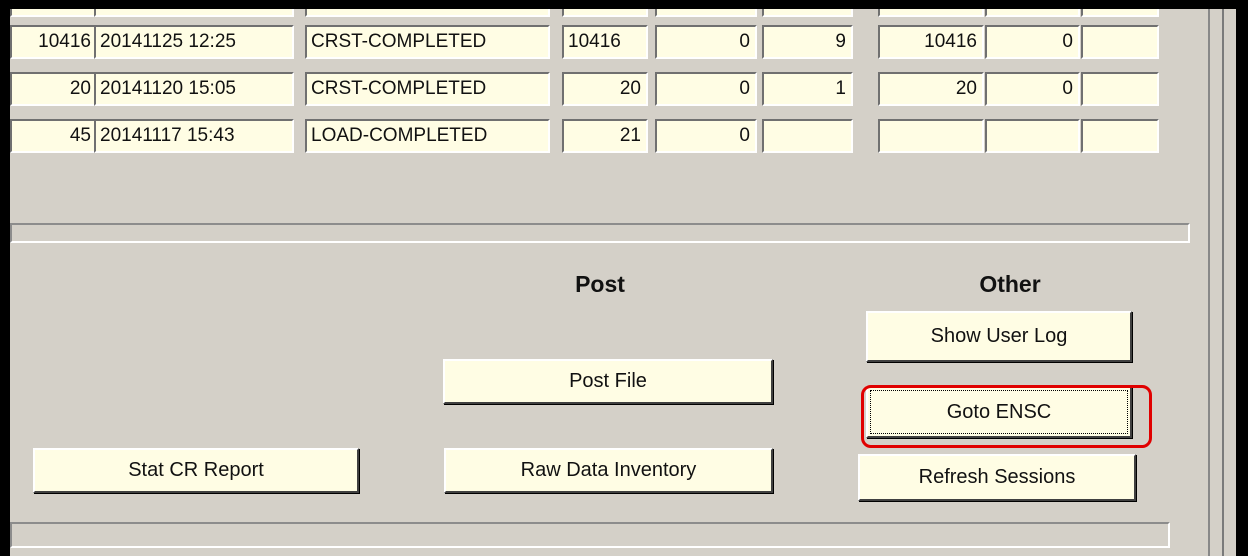  I want to click on goto-ensc-button: Goto ENSC, so click(999, 412).